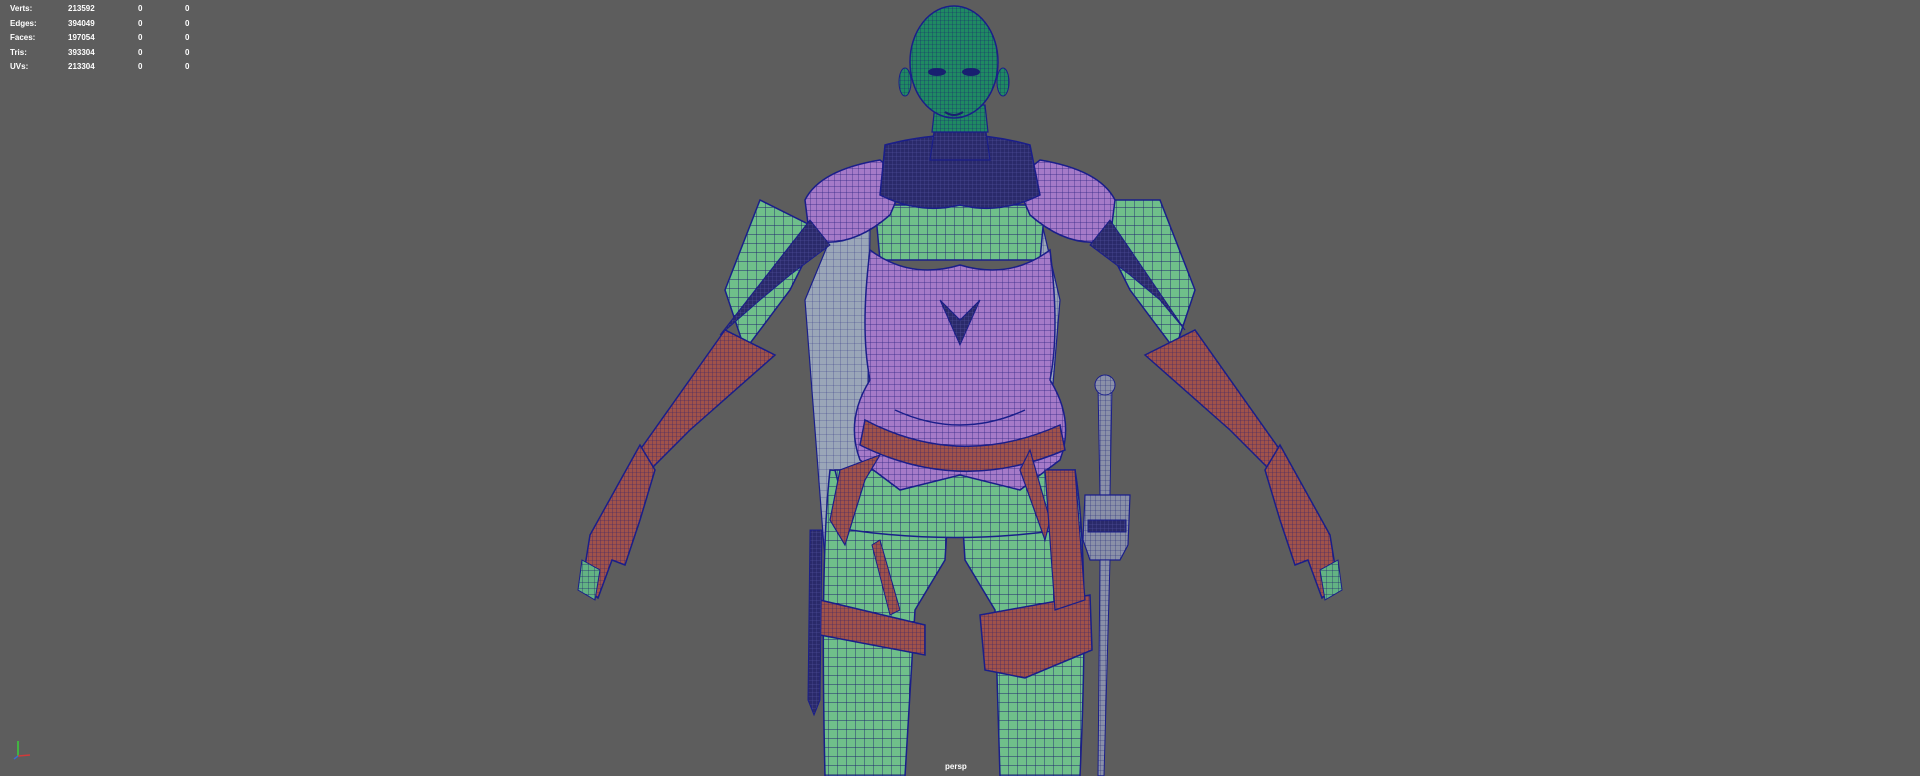 The height and width of the screenshot is (776, 1920). Describe the element at coordinates (107, 67) in the screenshot. I see `hud-row: UVs: 213304 0 0` at that location.